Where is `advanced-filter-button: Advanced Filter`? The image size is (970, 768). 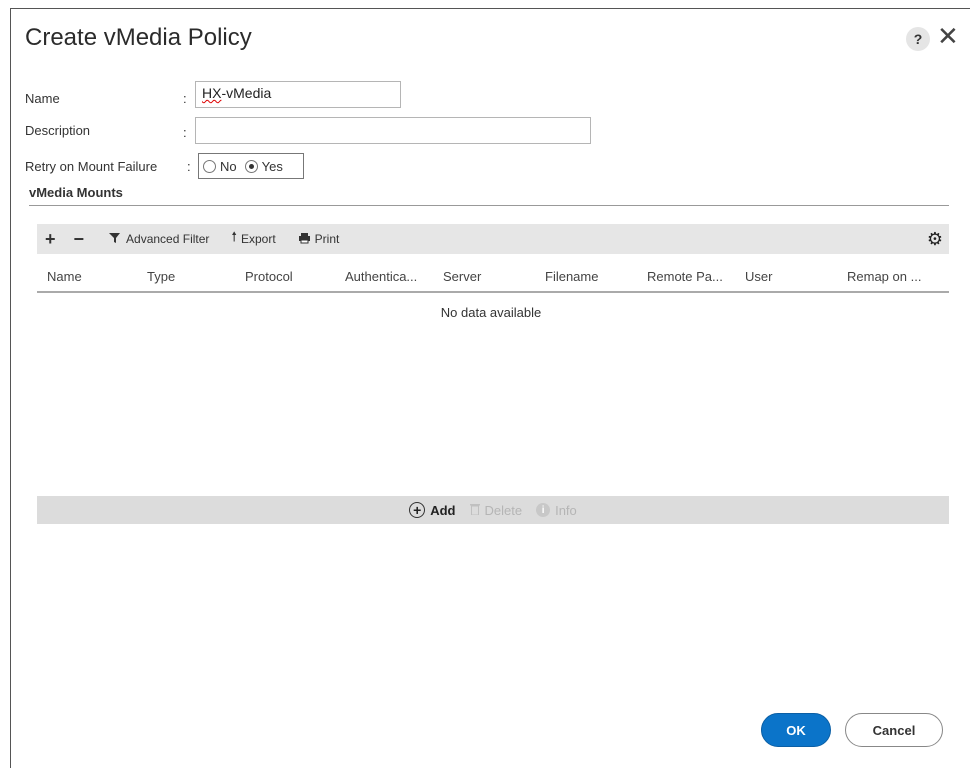
advanced-filter-button: Advanced Filter is located at coordinates (158, 239).